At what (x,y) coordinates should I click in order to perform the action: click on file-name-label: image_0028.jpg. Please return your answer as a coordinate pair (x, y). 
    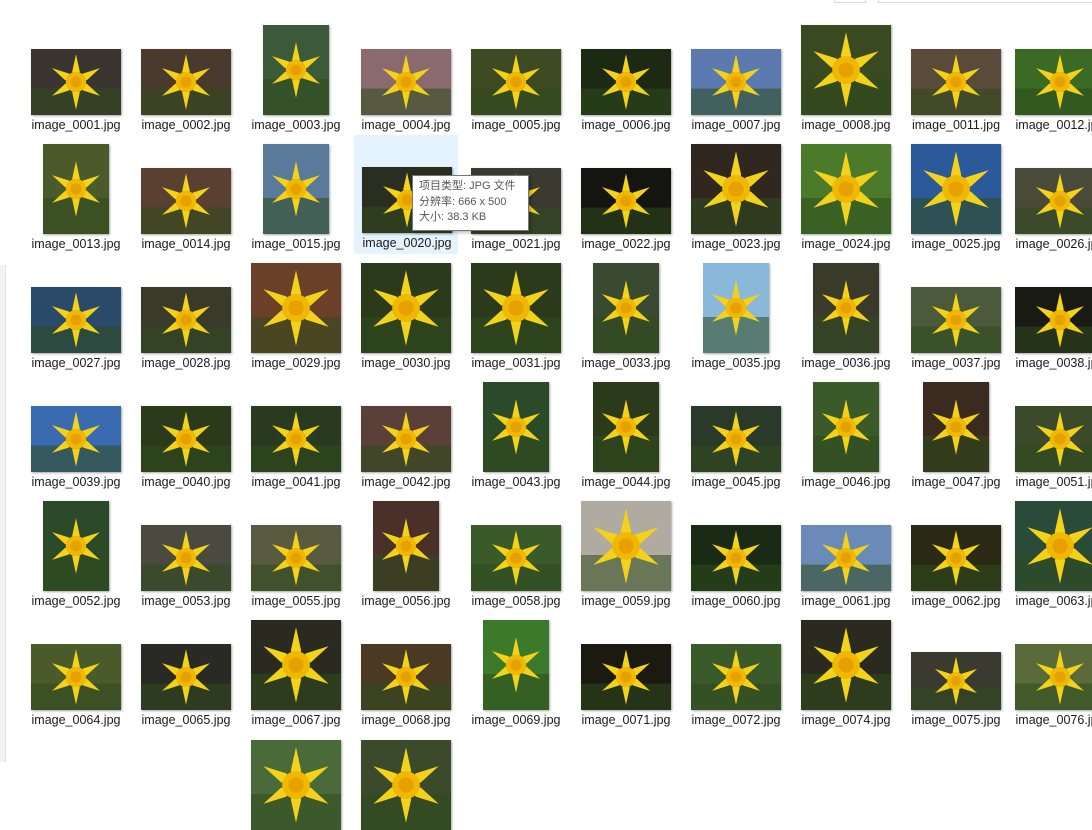
    Looking at the image, I should click on (186, 363).